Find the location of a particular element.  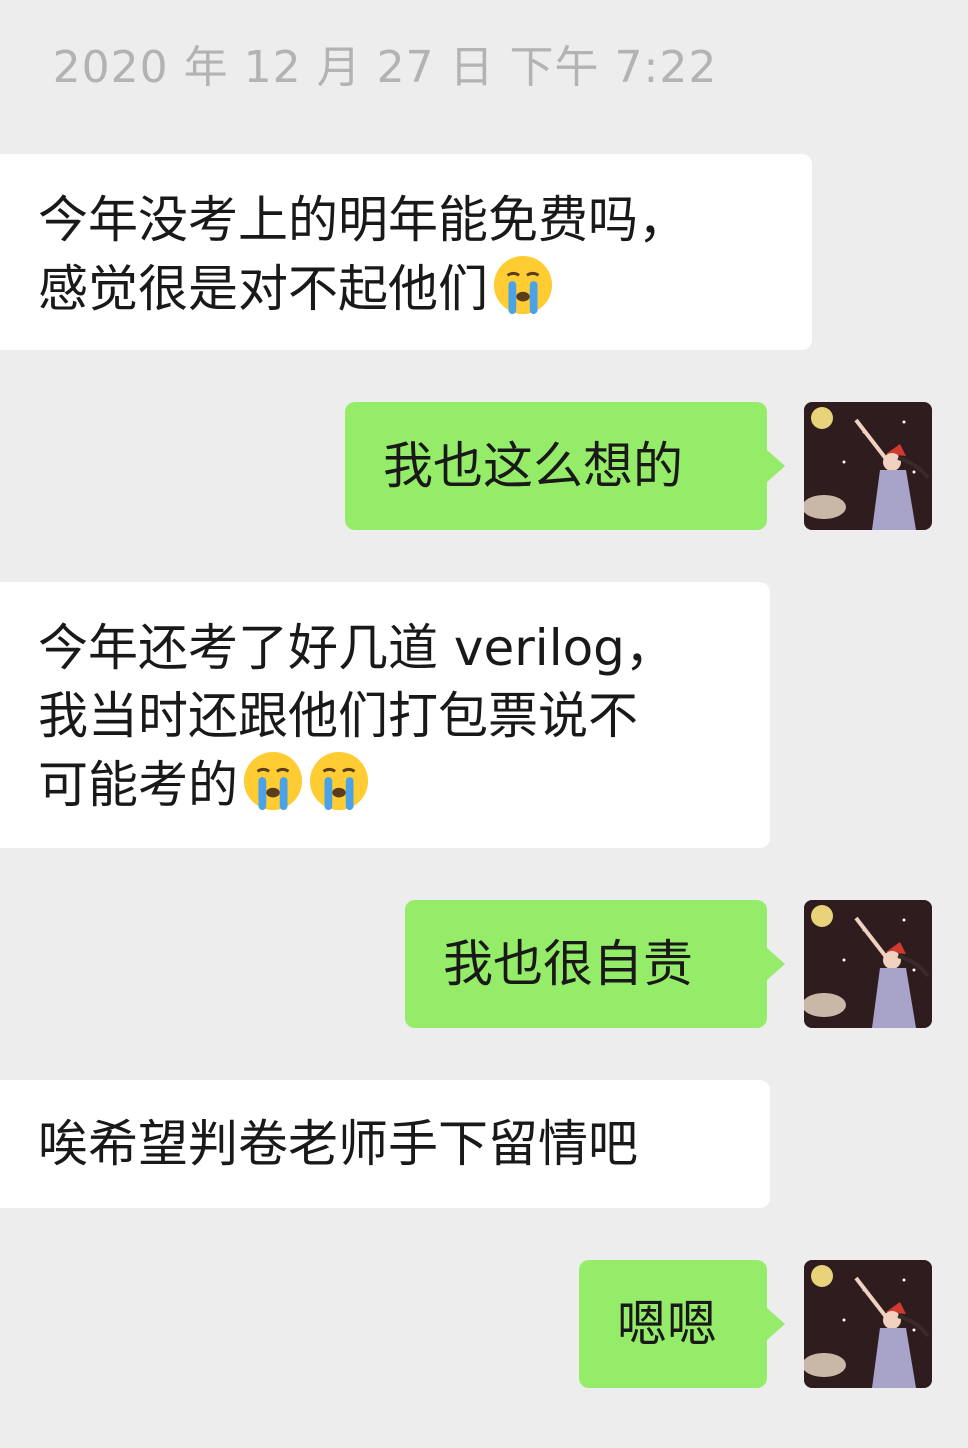

message-bubble-outgoing: 我也这么想的 is located at coordinates (565, 466).